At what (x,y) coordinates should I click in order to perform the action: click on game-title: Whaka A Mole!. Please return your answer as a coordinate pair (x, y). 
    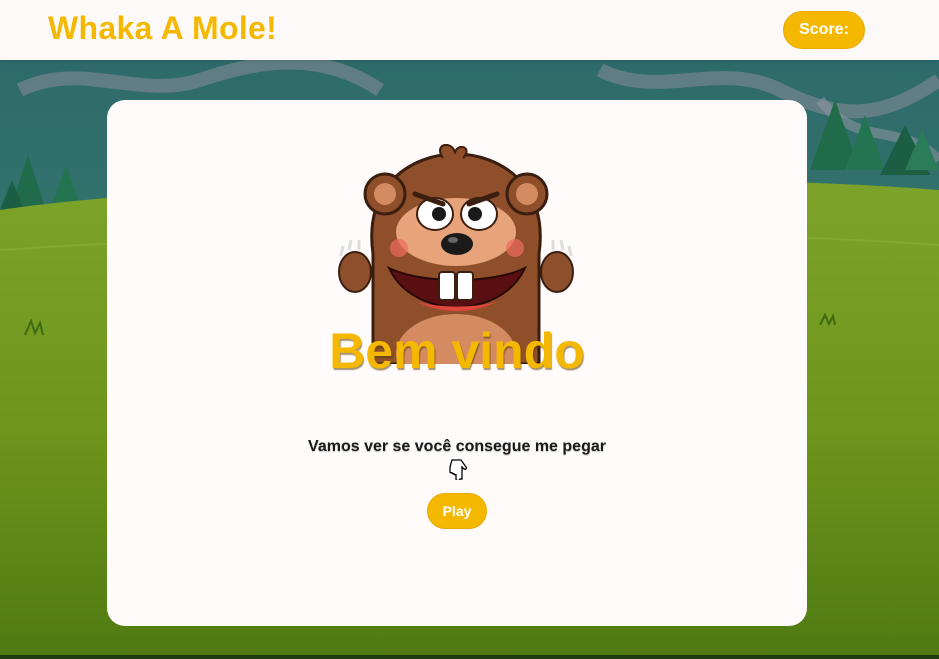
    Looking at the image, I should click on (163, 28).